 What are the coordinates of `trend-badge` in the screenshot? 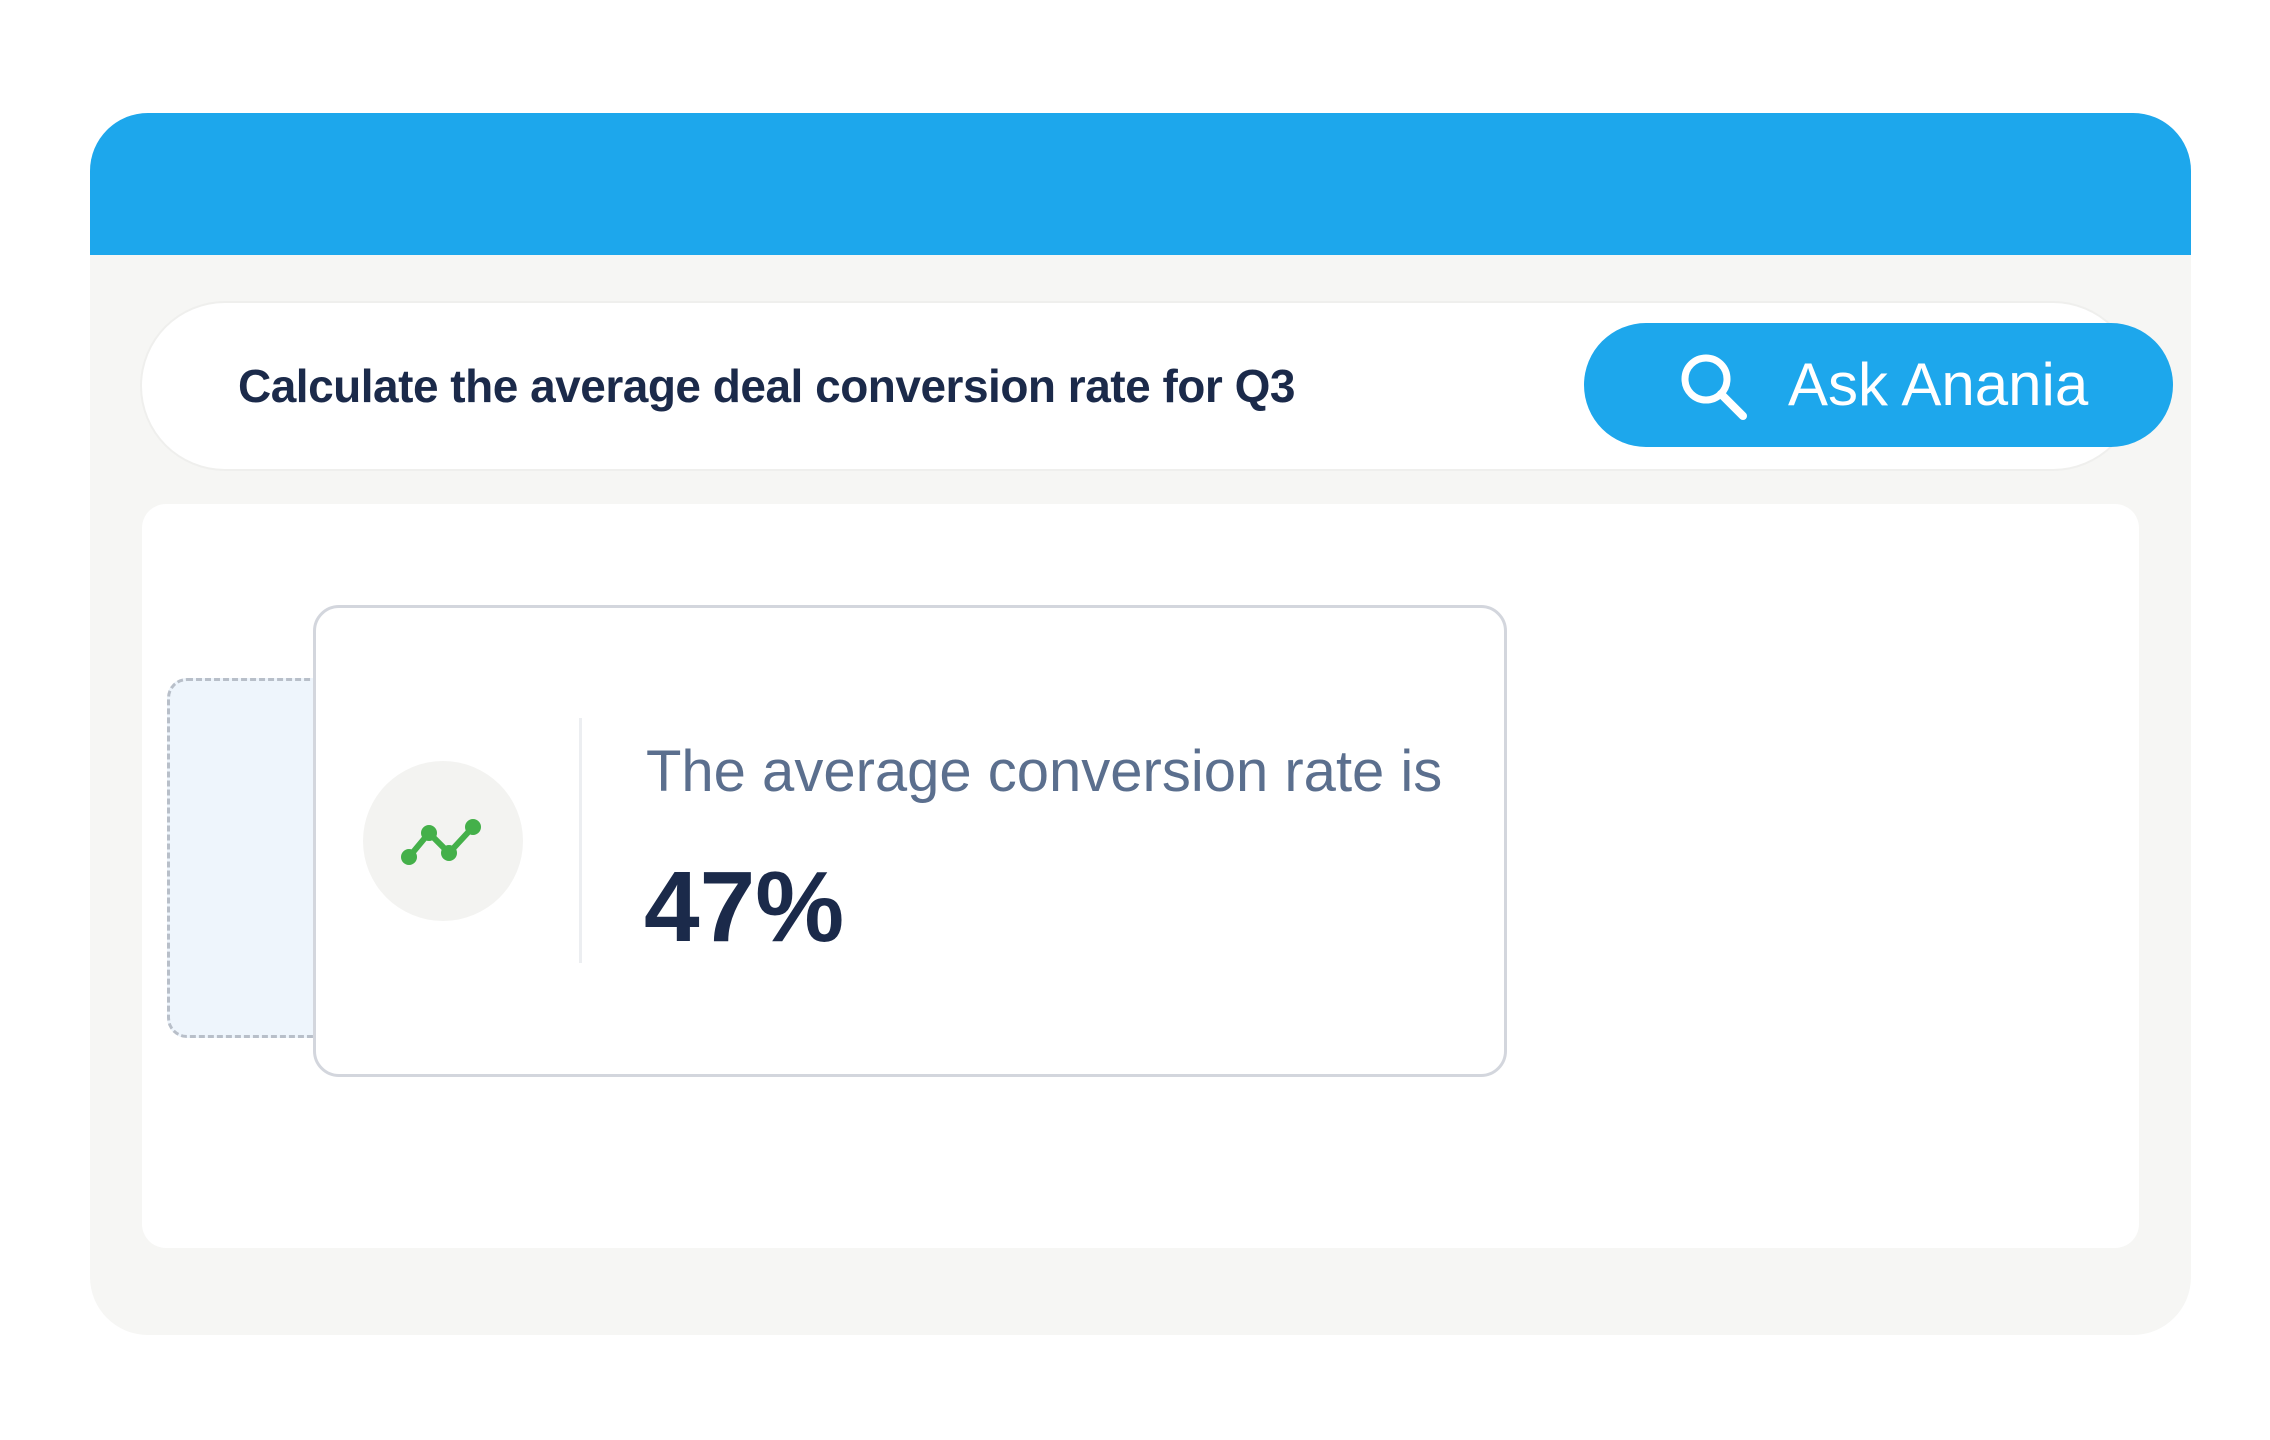 It's located at (443, 841).